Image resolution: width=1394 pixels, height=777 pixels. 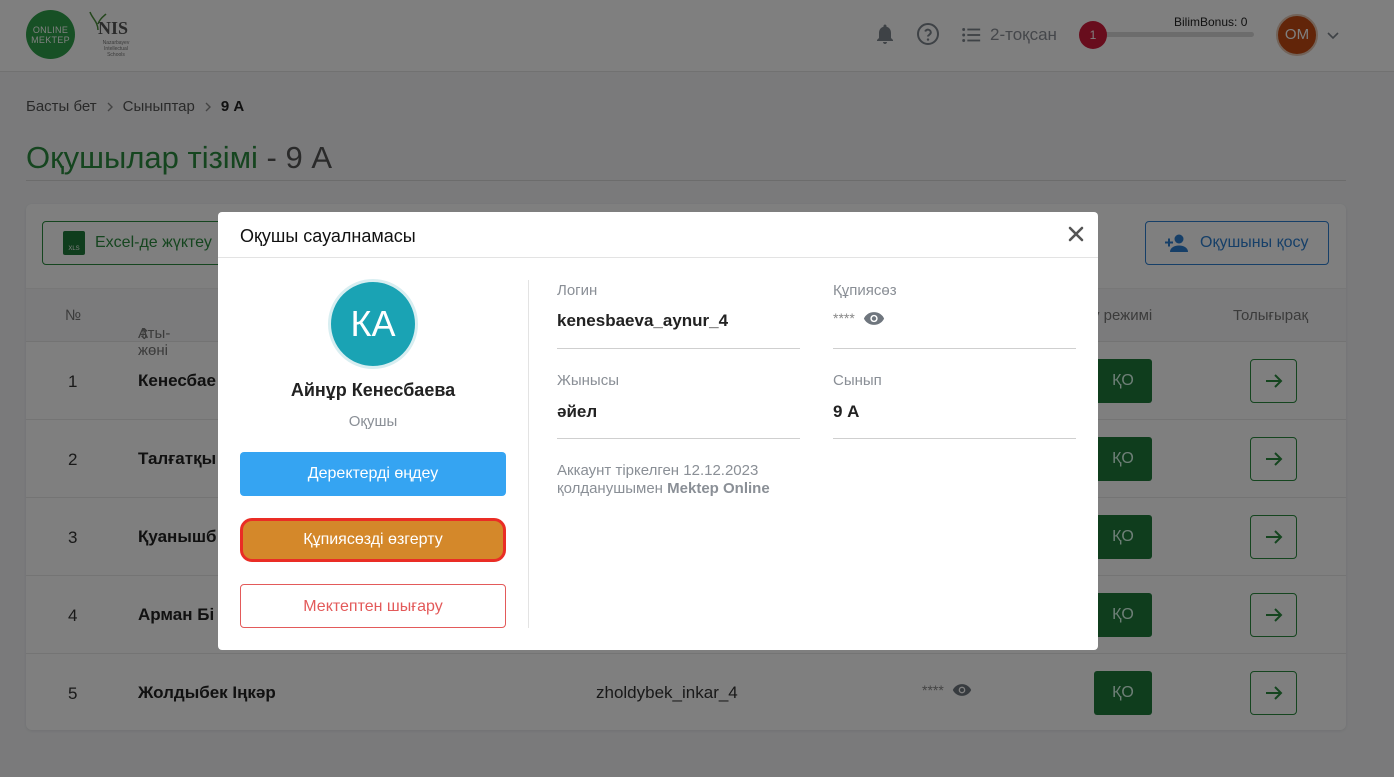 What do you see at coordinates (658, 235) in the screenshot?
I see `modal-header: Оқушы сауалнамасы` at bounding box center [658, 235].